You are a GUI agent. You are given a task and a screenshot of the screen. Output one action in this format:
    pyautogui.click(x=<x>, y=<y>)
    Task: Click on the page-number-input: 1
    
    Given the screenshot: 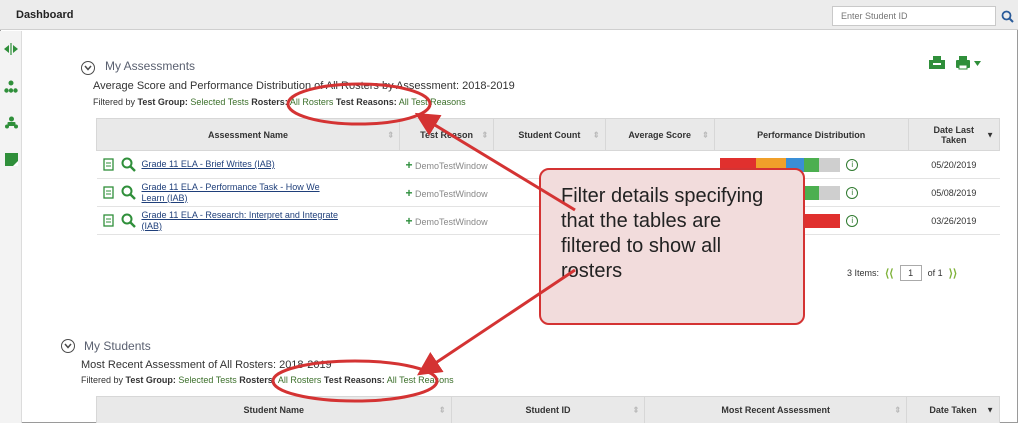 What is the action you would take?
    pyautogui.click(x=910, y=273)
    